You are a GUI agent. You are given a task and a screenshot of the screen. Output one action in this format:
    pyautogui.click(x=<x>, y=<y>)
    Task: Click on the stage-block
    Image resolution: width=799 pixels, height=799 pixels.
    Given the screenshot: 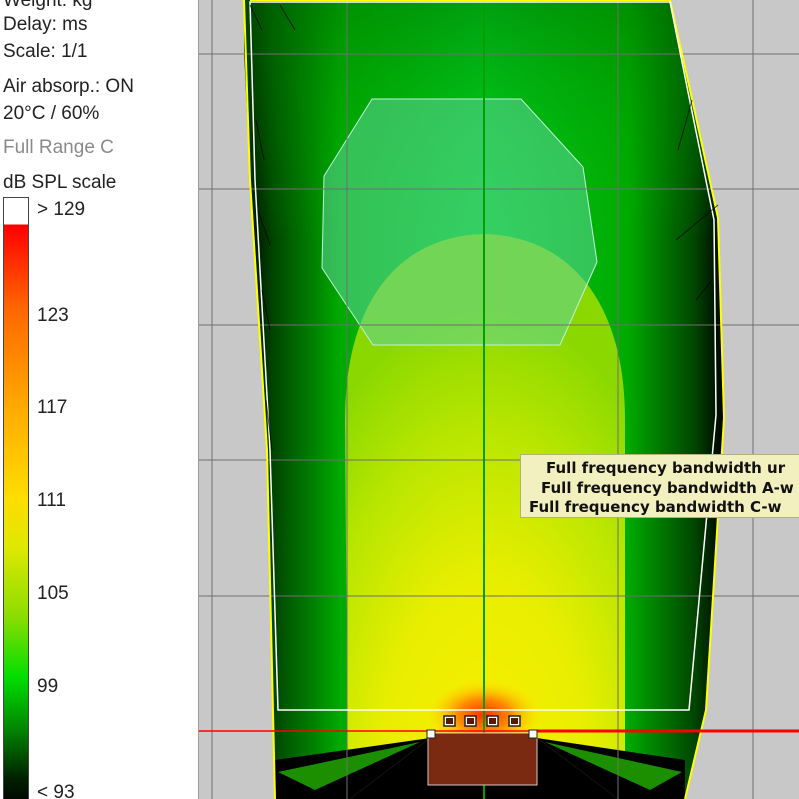 What is the action you would take?
    pyautogui.click(x=482, y=759)
    